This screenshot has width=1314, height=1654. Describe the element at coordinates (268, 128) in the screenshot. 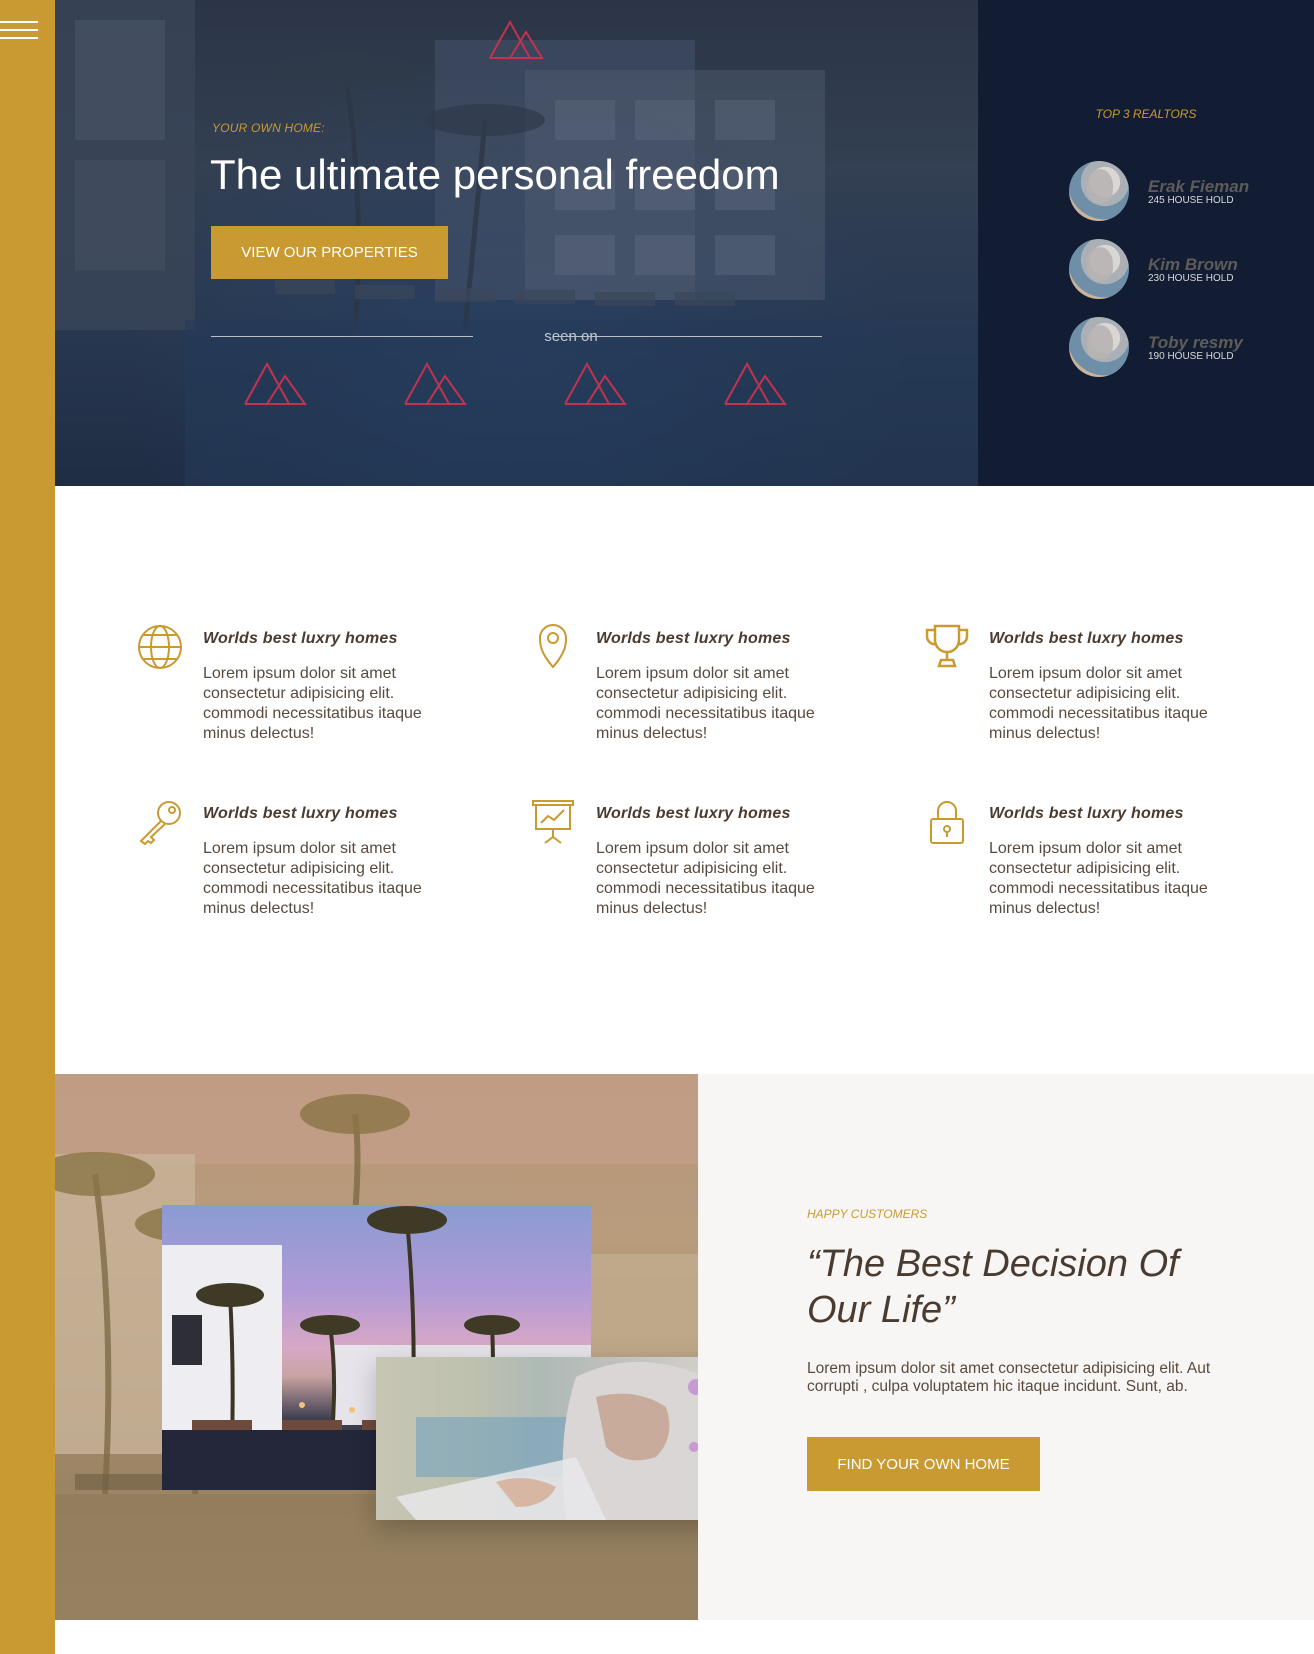

I see `hero-eyebrow: YOUR OWN HOME:` at that location.